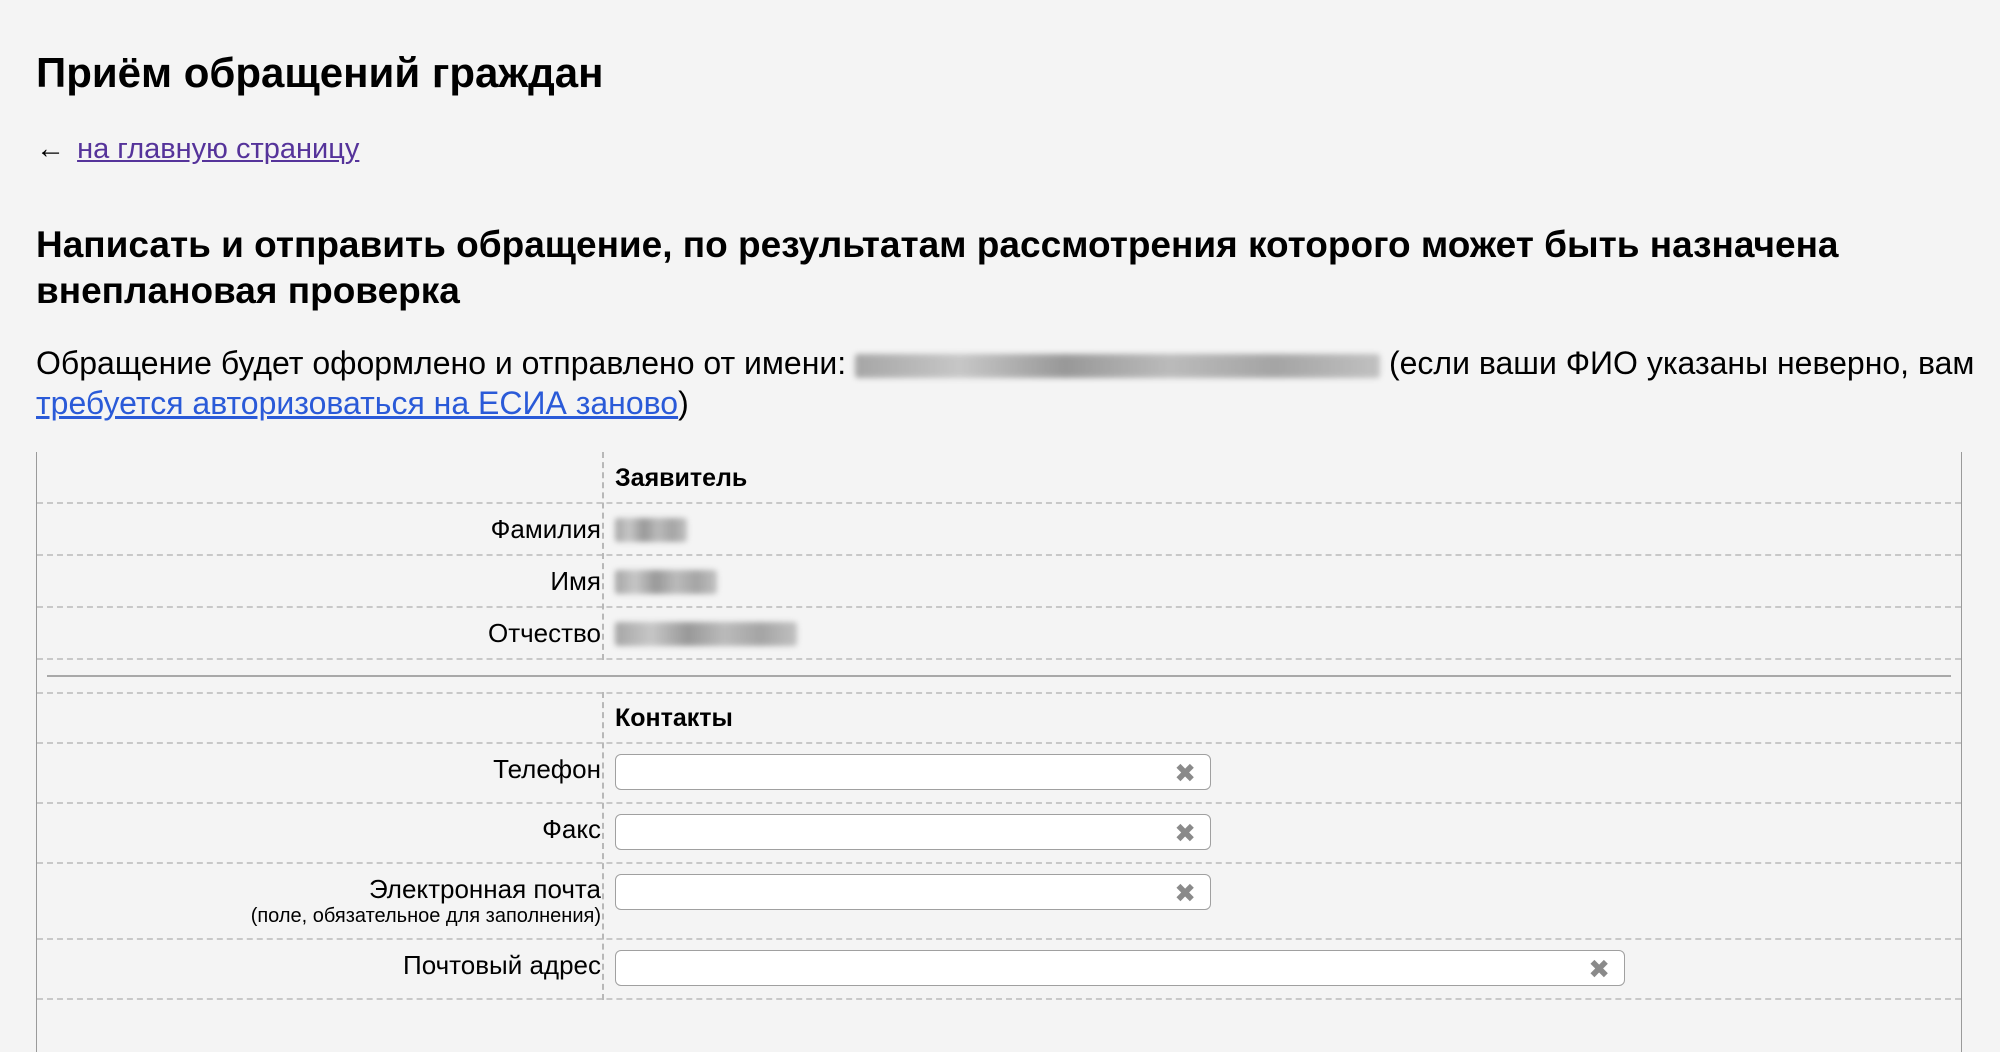 The image size is (2000, 1052). I want to click on esia-reauth-link: требуется авторизоваться на ЕСИА заново, so click(357, 403).